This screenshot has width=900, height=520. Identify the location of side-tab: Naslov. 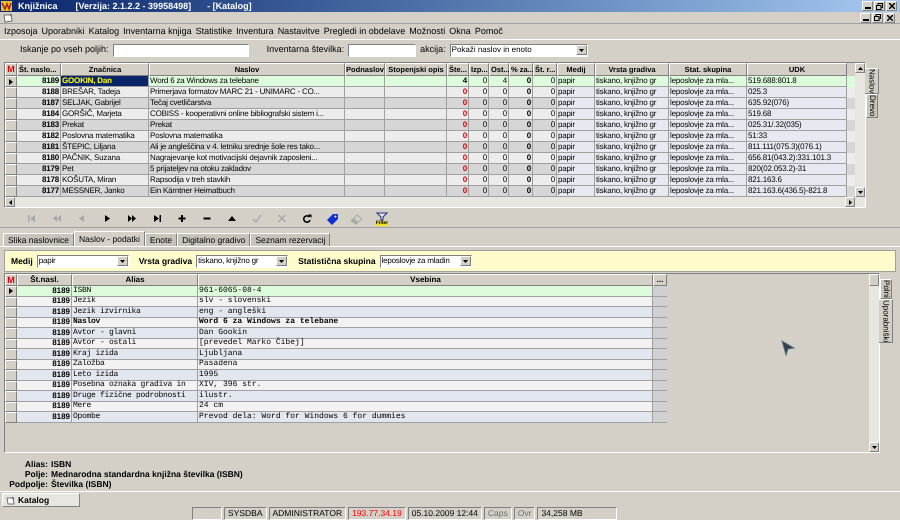
(872, 81).